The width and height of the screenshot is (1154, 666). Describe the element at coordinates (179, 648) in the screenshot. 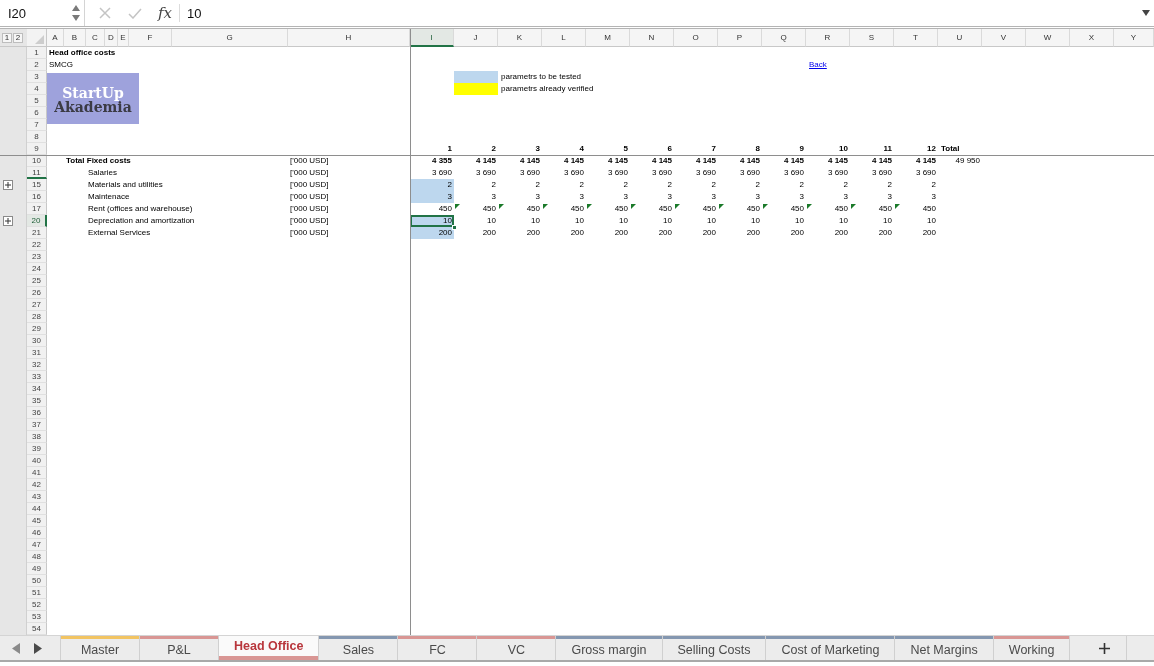

I see `sheet-tab: P&L` at that location.